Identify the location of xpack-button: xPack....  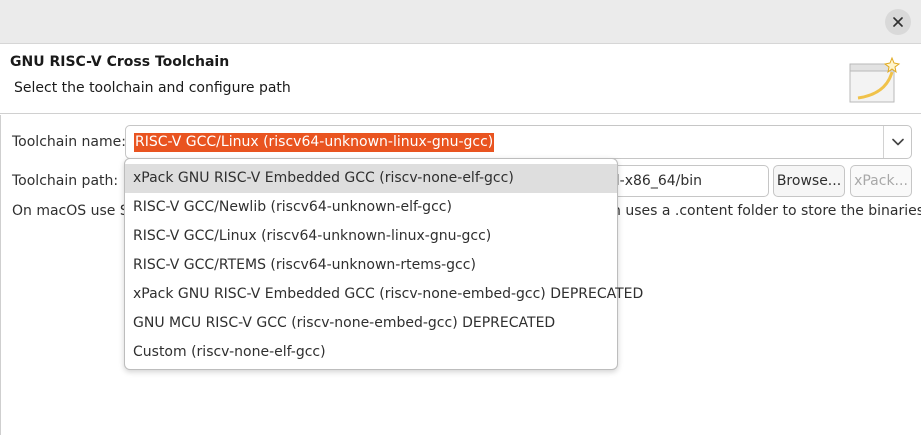
(881, 181).